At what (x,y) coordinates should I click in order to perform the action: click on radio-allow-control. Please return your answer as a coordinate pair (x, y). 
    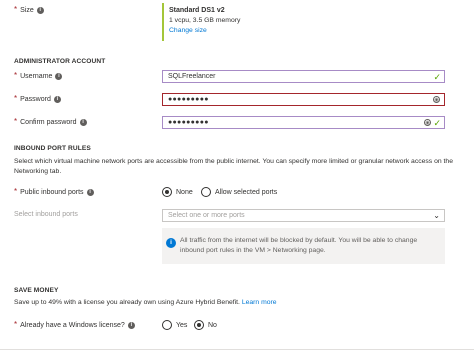
    Looking at the image, I should click on (206, 192).